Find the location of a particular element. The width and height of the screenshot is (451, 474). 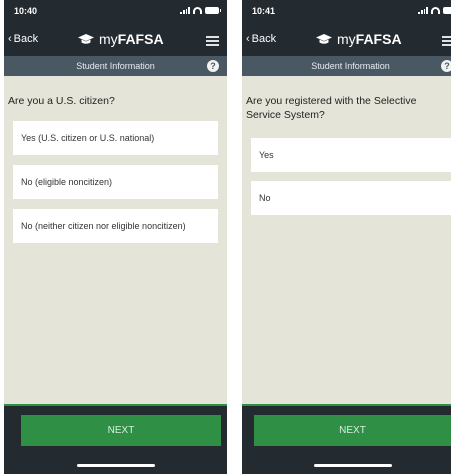

option-label: No is located at coordinates (265, 198).